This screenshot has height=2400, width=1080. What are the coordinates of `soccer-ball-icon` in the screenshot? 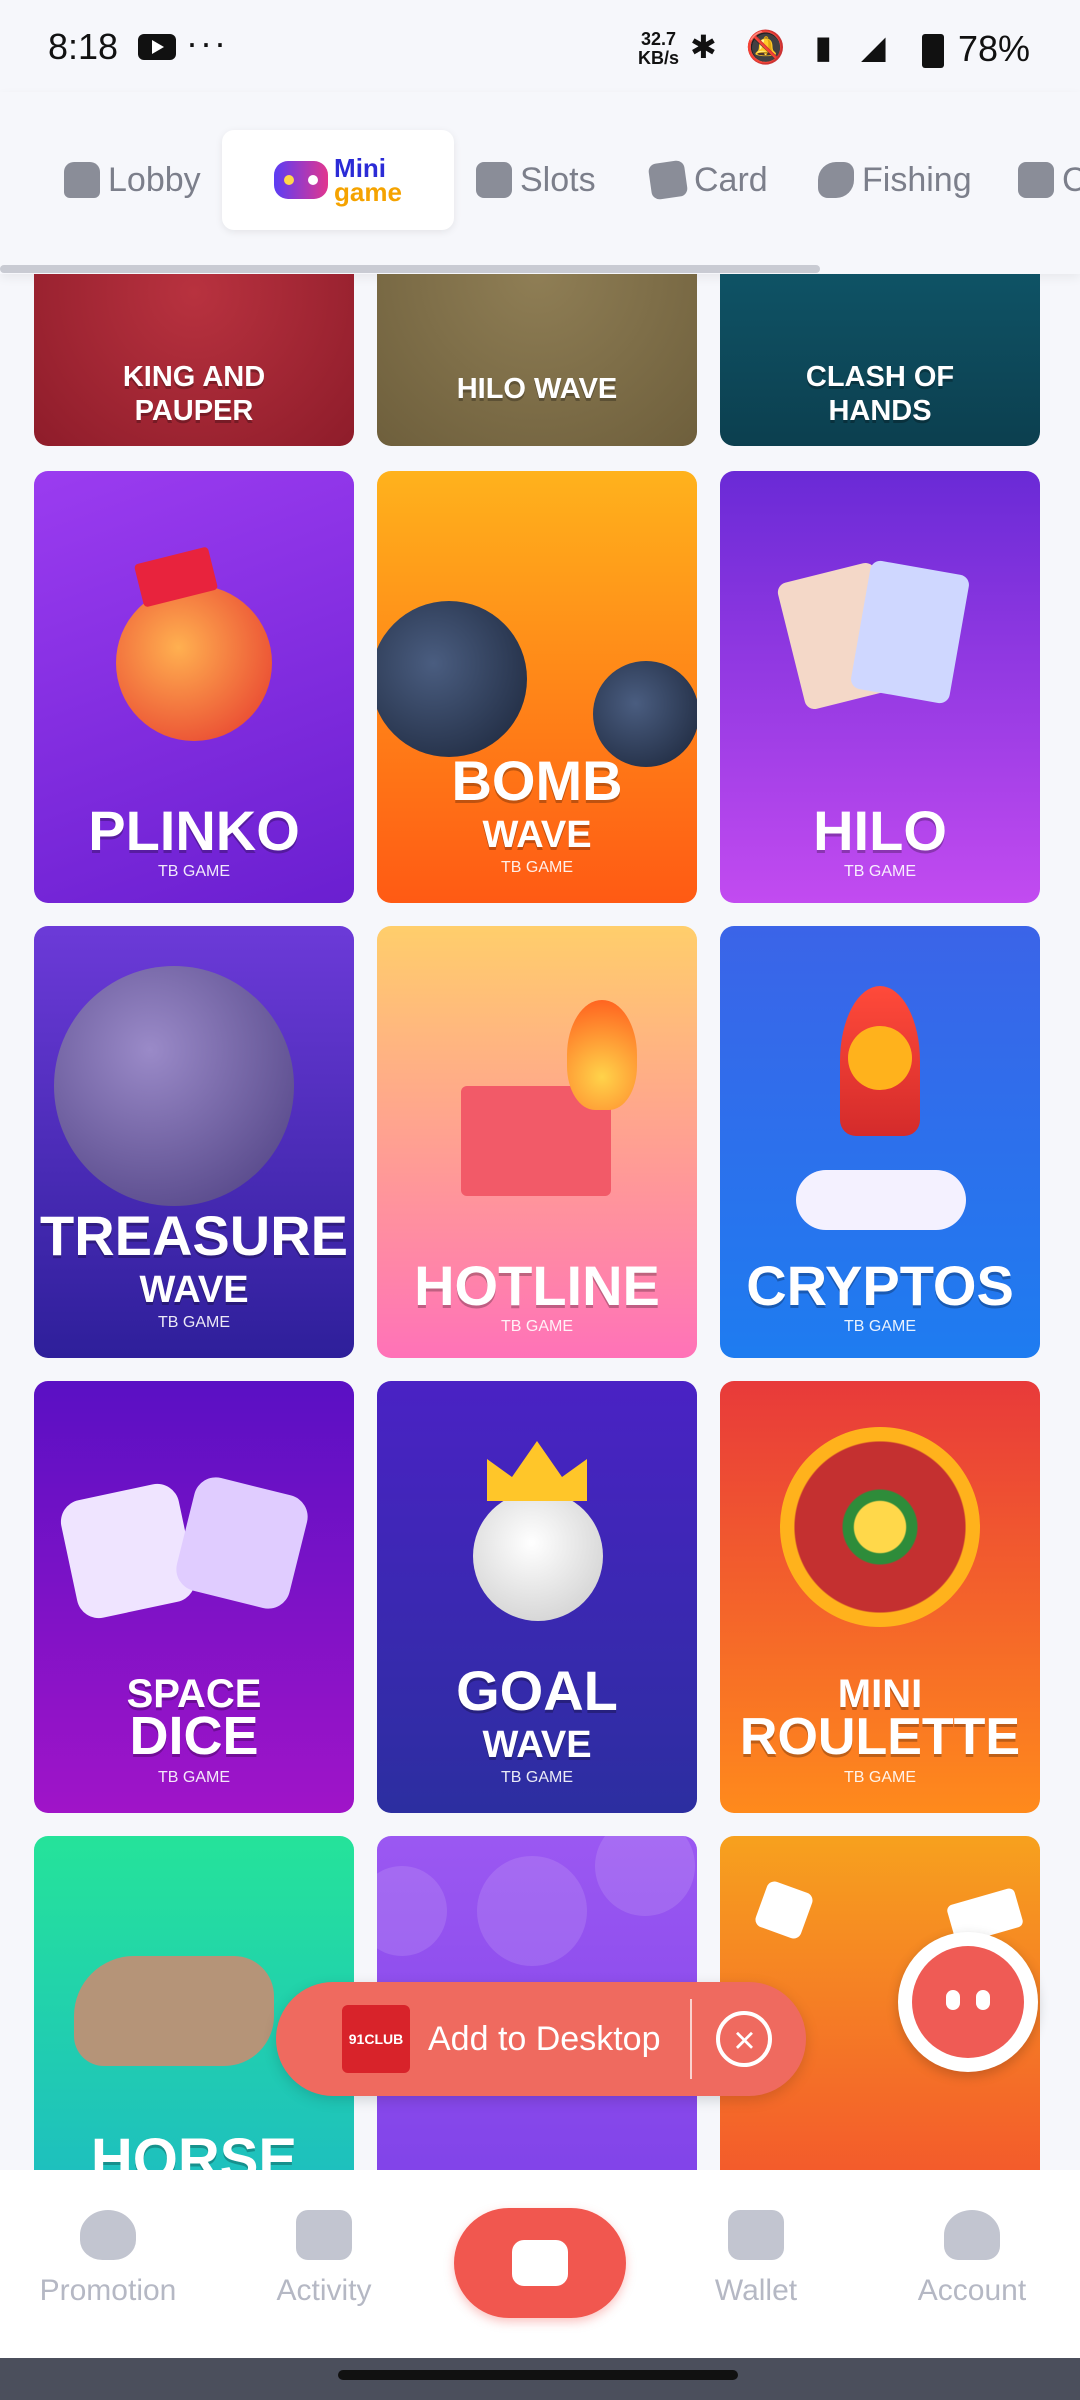 It's located at (538, 1556).